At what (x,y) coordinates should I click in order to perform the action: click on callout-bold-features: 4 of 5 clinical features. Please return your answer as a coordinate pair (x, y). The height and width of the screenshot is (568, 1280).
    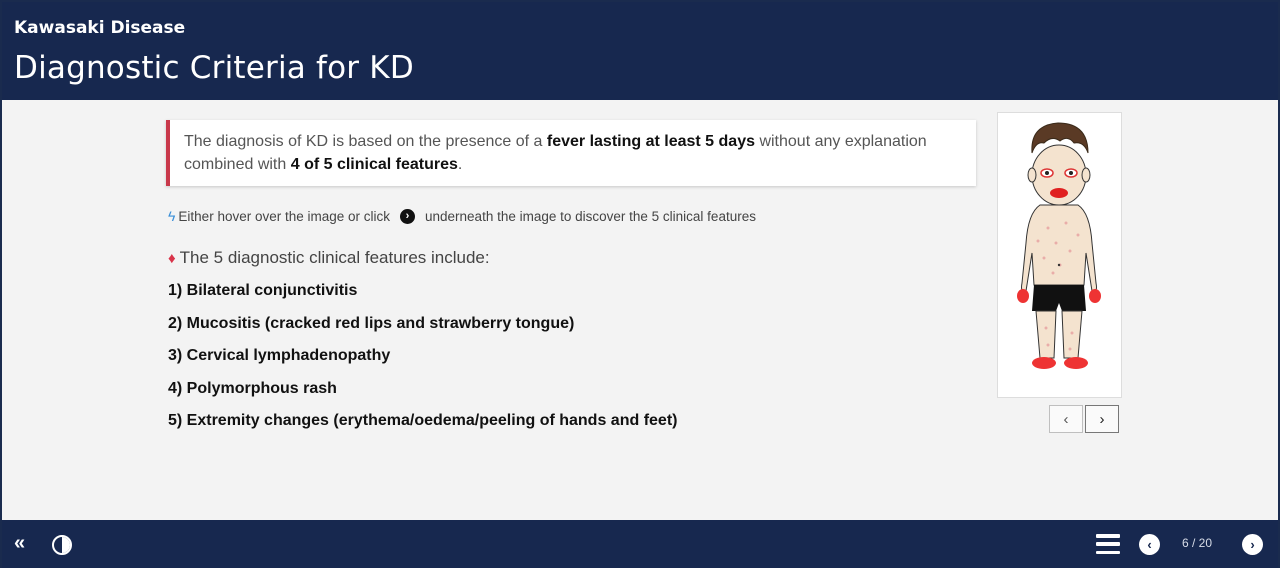
    Looking at the image, I should click on (374, 164).